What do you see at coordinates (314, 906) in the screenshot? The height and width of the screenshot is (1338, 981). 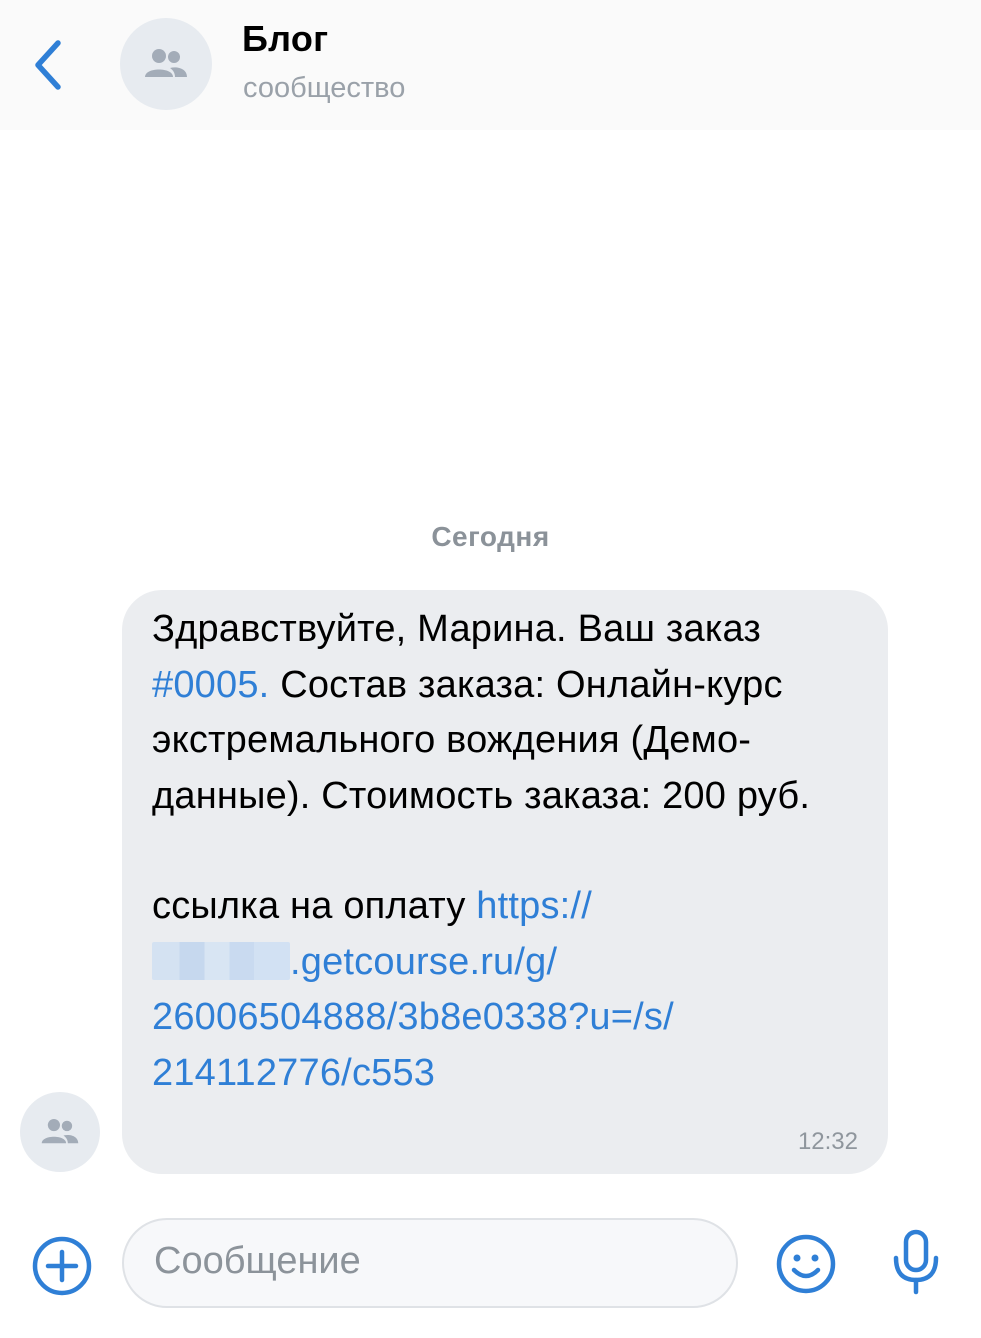 I see `payment-label: ссылка на оплату` at bounding box center [314, 906].